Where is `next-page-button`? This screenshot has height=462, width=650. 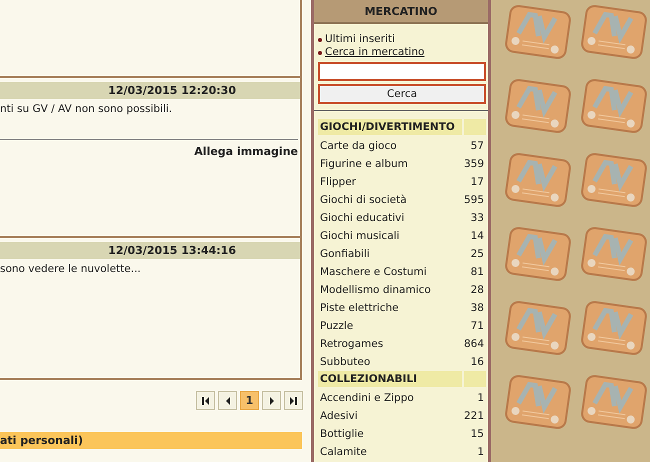 next-page-button is located at coordinates (271, 400).